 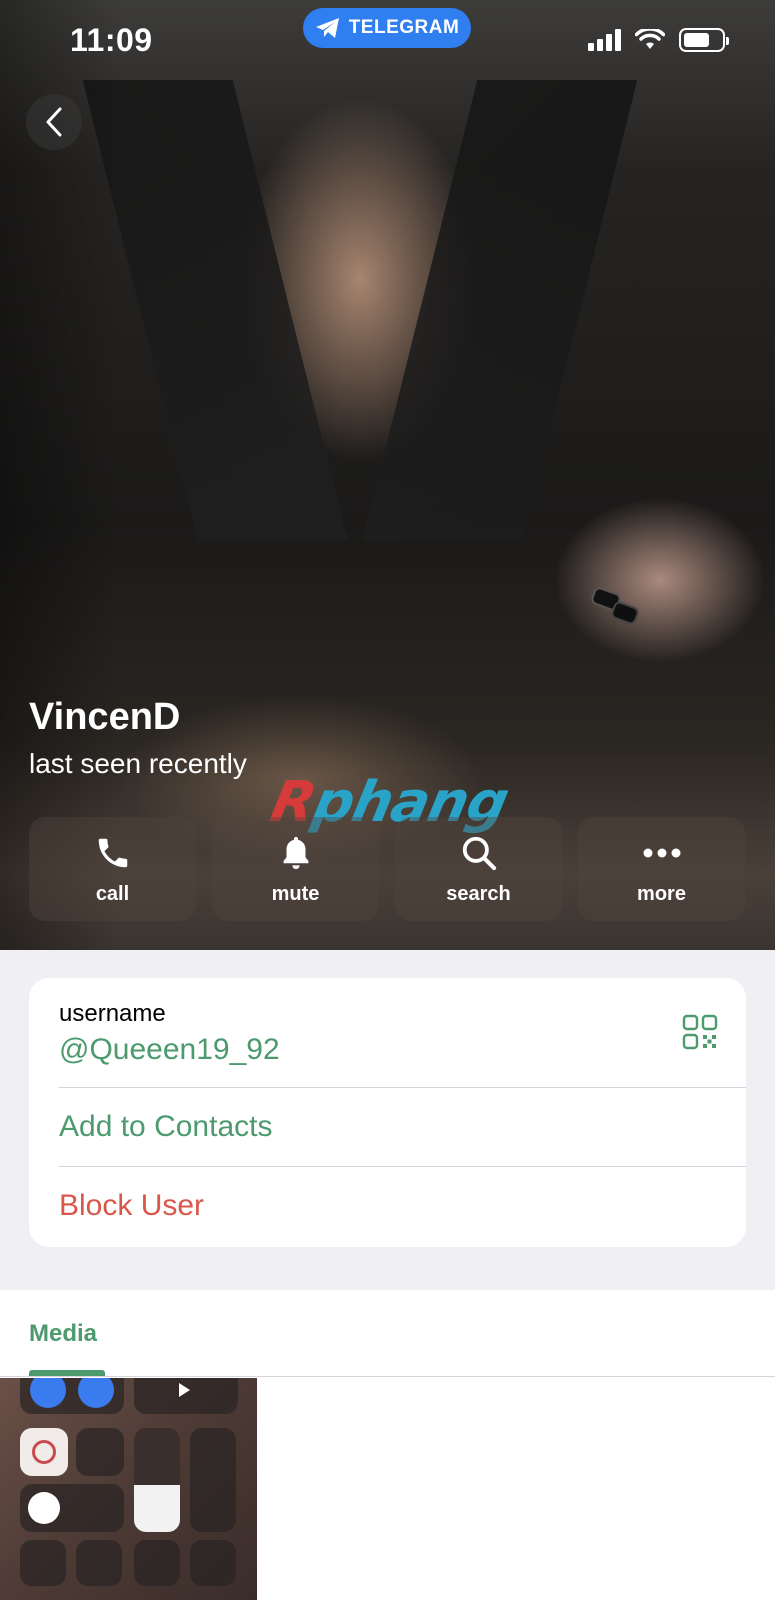 I want to click on ring, so click(x=625, y=613).